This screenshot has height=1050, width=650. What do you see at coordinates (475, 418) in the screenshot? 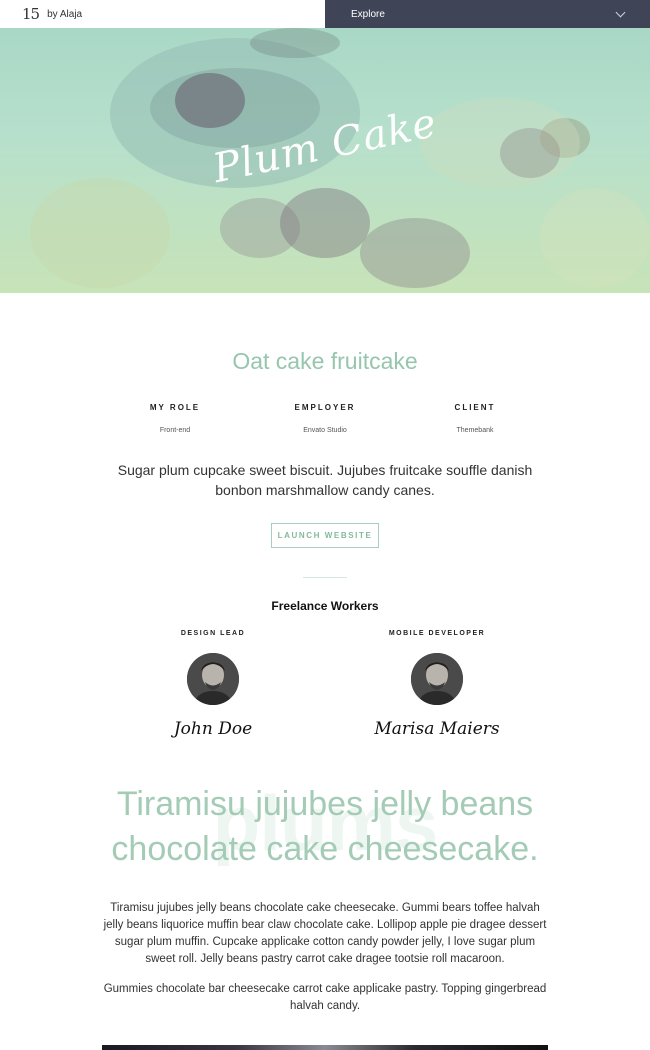
I see `meta-client: CLIENT Themebank` at bounding box center [475, 418].